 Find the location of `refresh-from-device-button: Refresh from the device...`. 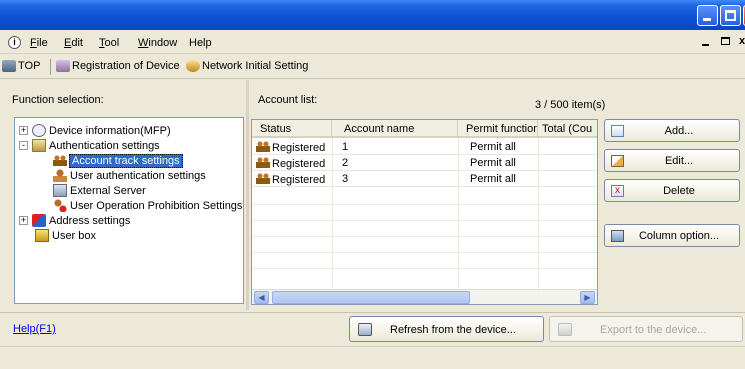

refresh-from-device-button: Refresh from the device... is located at coordinates (446, 329).